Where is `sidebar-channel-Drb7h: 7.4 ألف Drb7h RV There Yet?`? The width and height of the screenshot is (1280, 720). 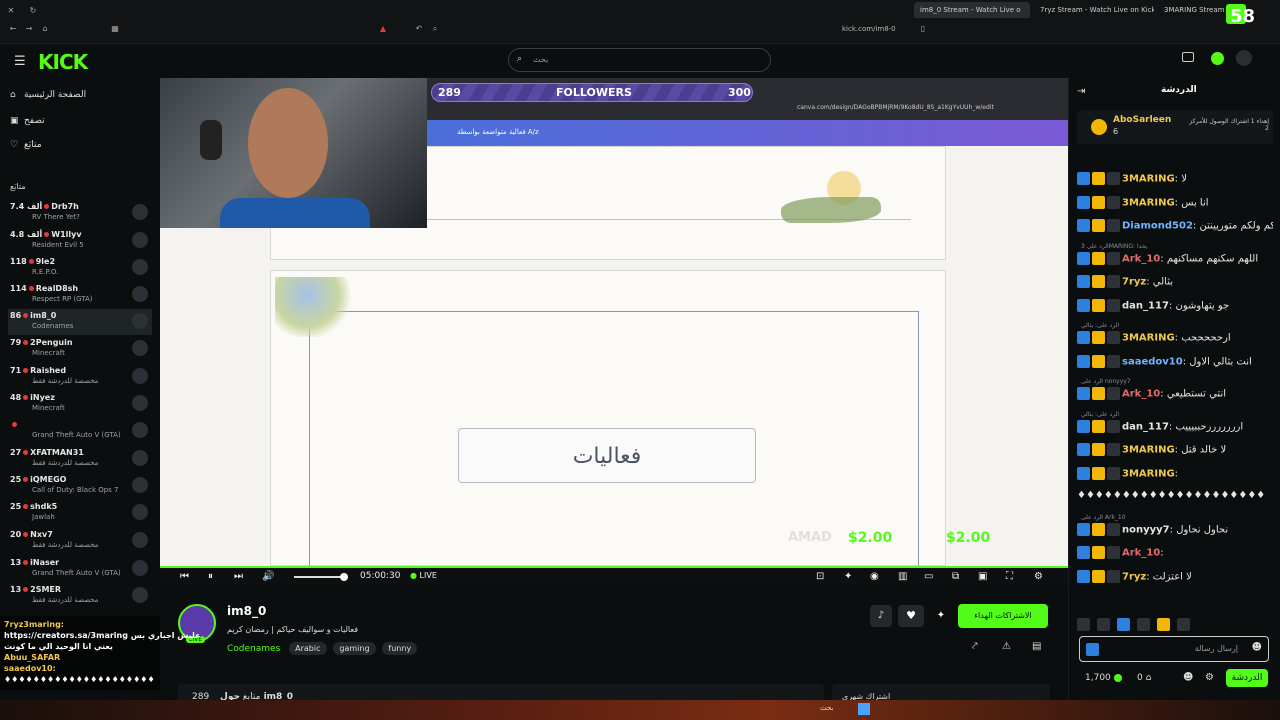
sidebar-channel-Drb7h: 7.4 ألف Drb7h RV There Yet? is located at coordinates (80, 213).